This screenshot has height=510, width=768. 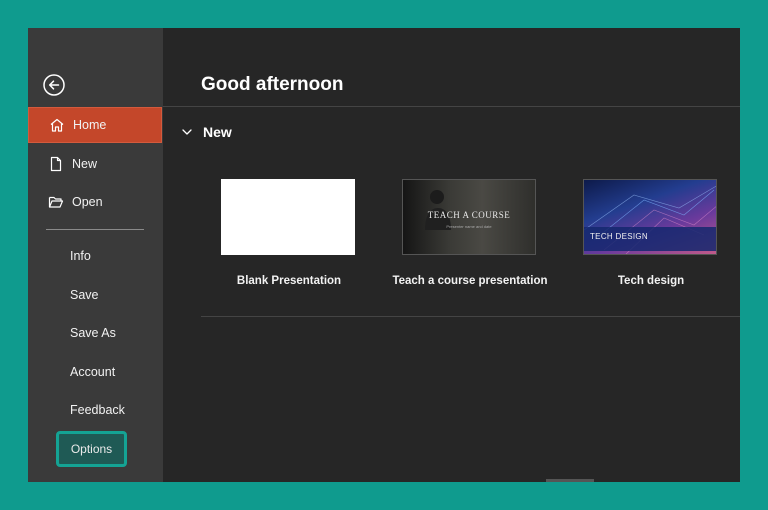 I want to click on home-icon, so click(x=57, y=125).